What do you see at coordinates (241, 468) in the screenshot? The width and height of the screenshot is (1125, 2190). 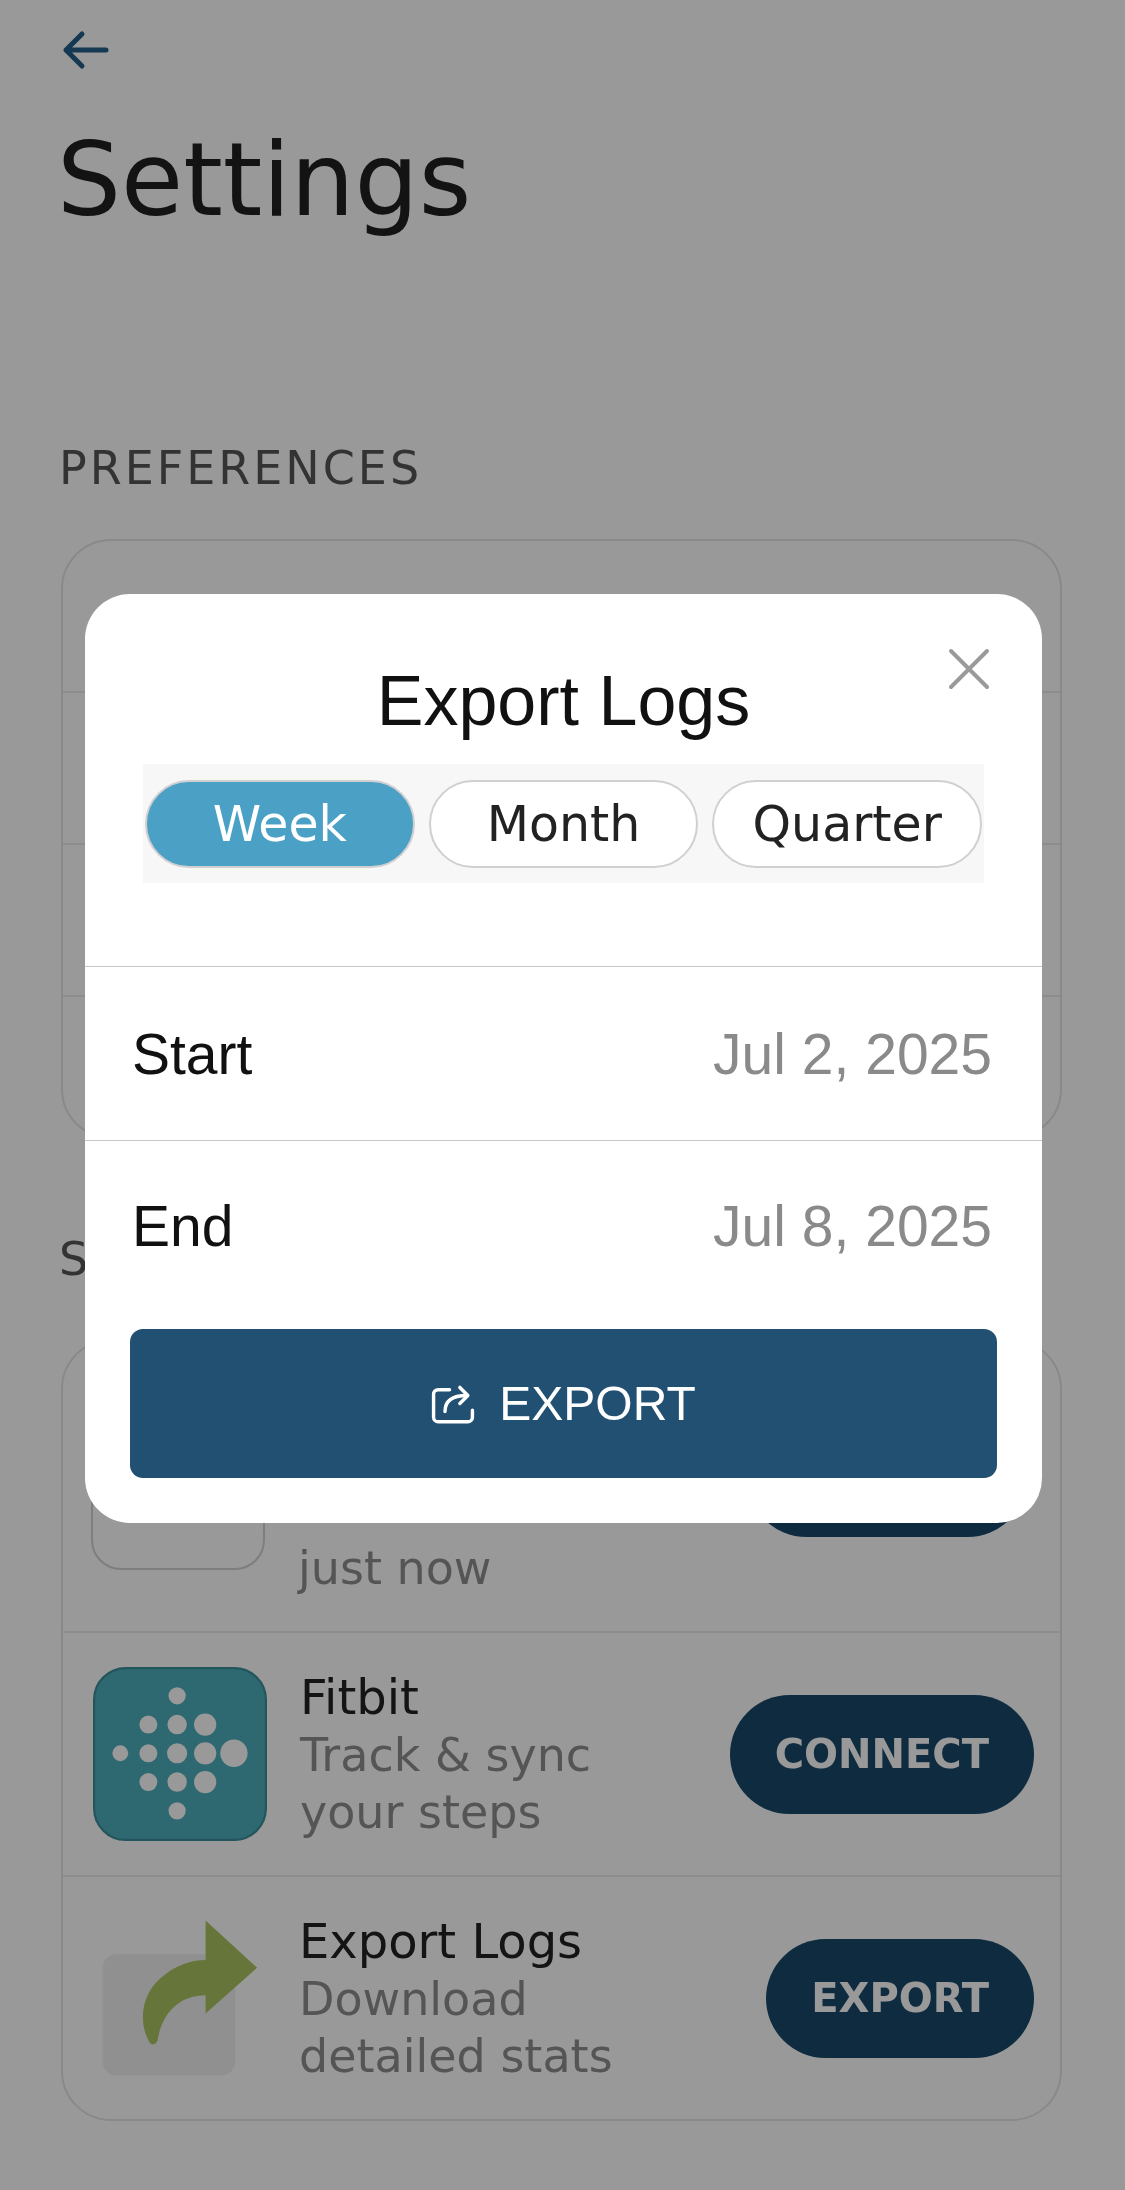 I see `section-heading: PREFERENCES` at bounding box center [241, 468].